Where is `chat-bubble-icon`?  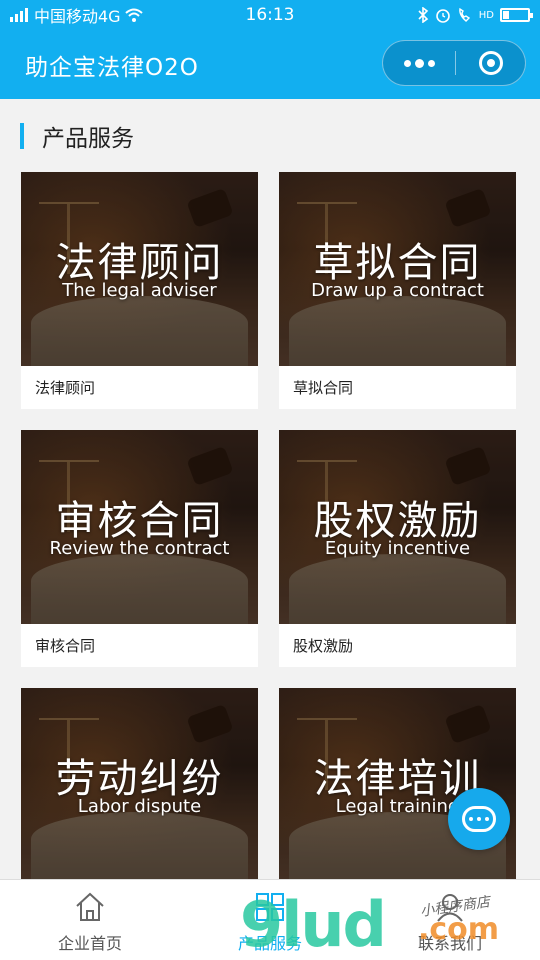
chat-bubble-icon is located at coordinates (479, 819).